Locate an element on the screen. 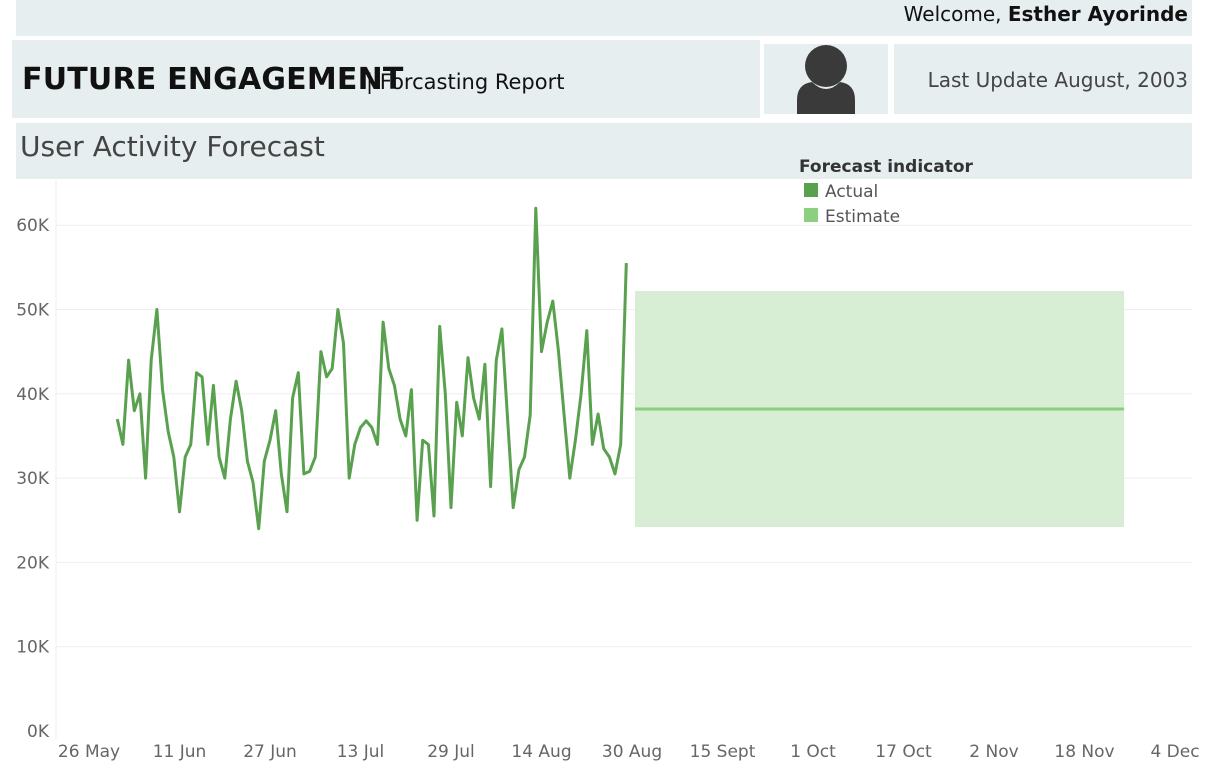  y-tick-label: 0K is located at coordinates (38, 732).